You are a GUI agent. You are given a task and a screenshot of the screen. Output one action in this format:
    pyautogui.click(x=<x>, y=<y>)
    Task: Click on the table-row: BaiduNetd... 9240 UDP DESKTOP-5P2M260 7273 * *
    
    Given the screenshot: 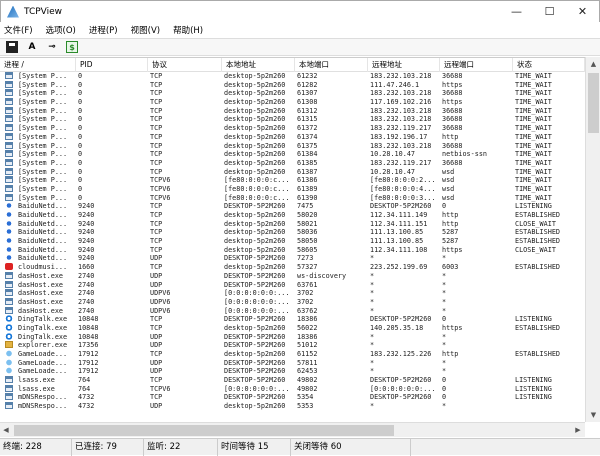 What is the action you would take?
    pyautogui.click(x=292, y=258)
    